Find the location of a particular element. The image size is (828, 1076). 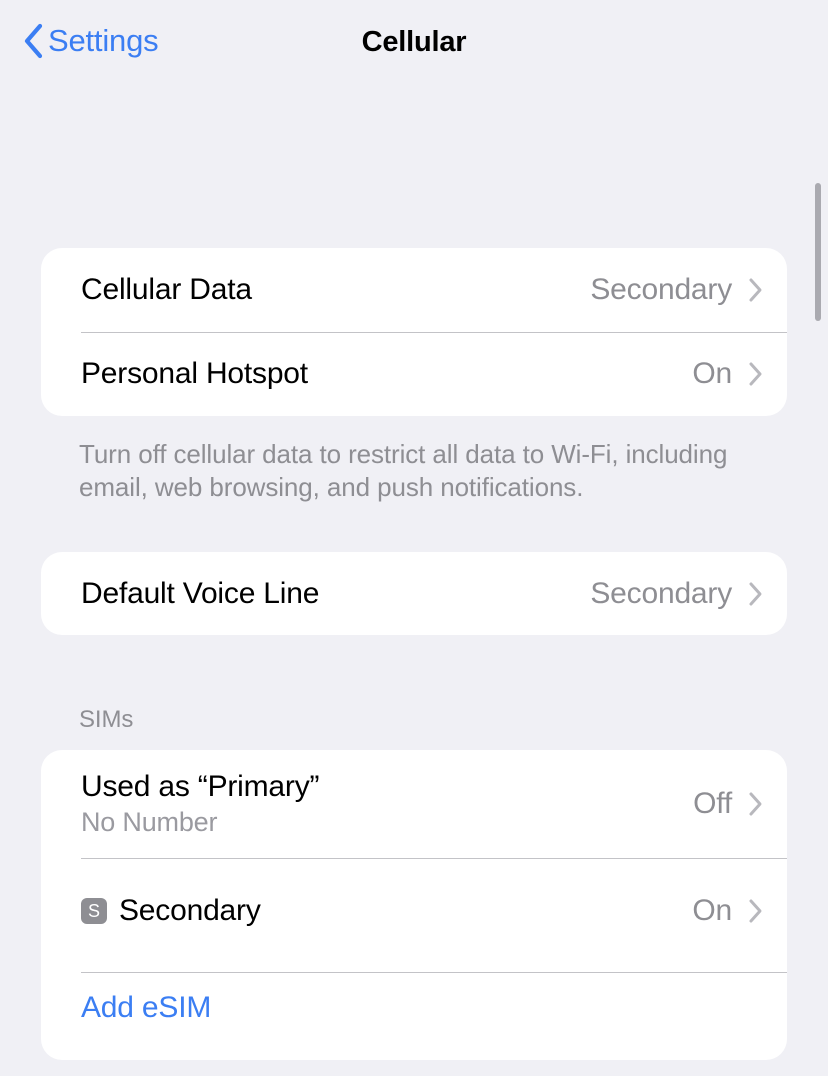

row-used-as-primary-text: Used as “Primary” No Number is located at coordinates (387, 804).